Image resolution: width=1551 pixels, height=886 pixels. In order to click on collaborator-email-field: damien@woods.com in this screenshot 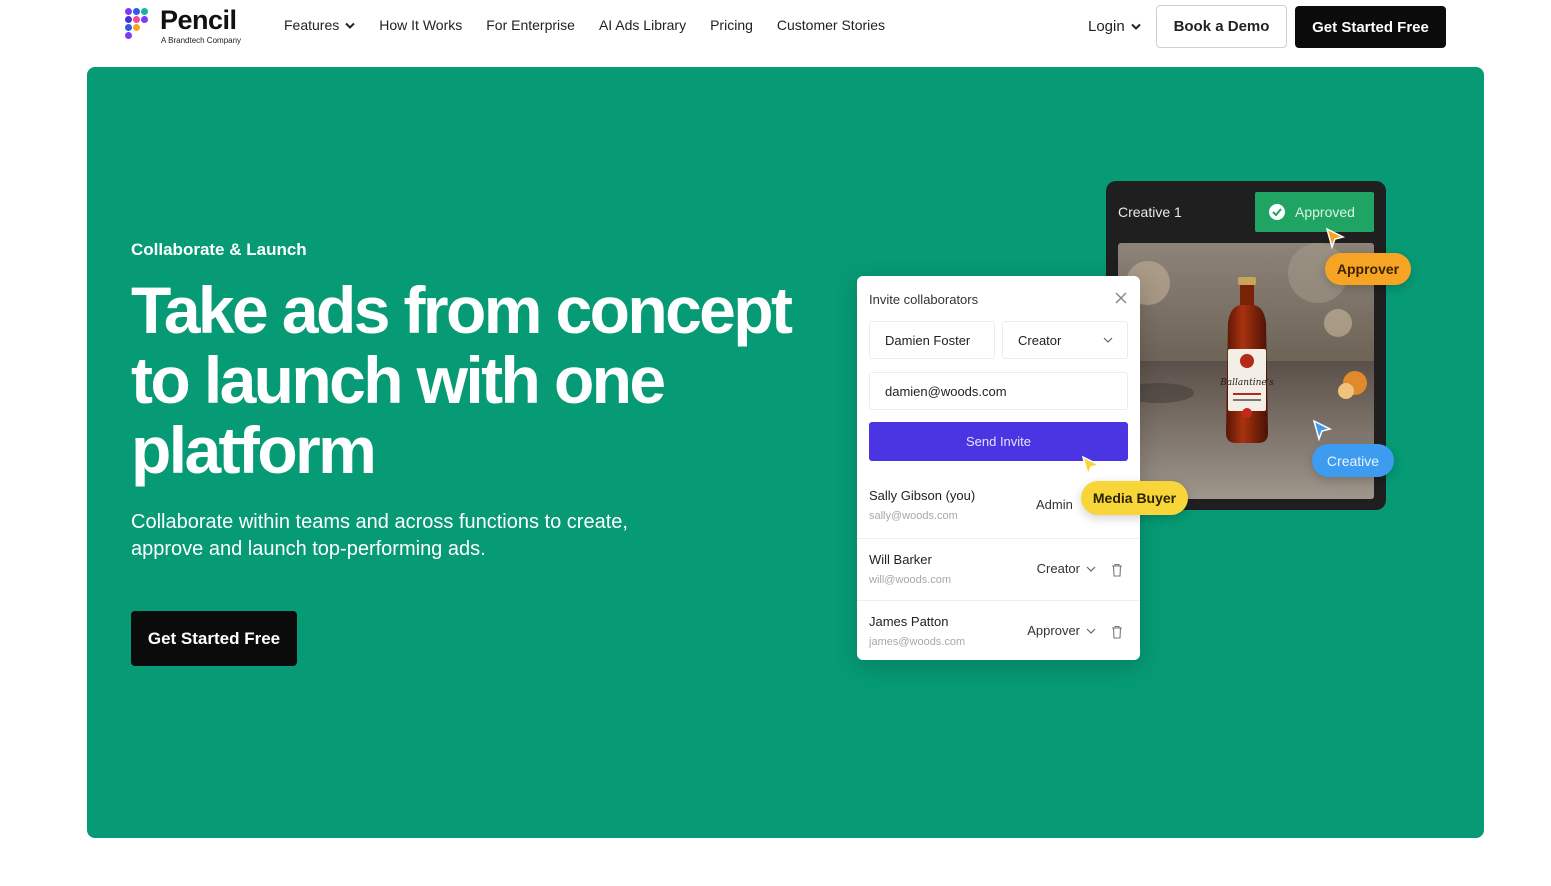, I will do `click(998, 391)`.